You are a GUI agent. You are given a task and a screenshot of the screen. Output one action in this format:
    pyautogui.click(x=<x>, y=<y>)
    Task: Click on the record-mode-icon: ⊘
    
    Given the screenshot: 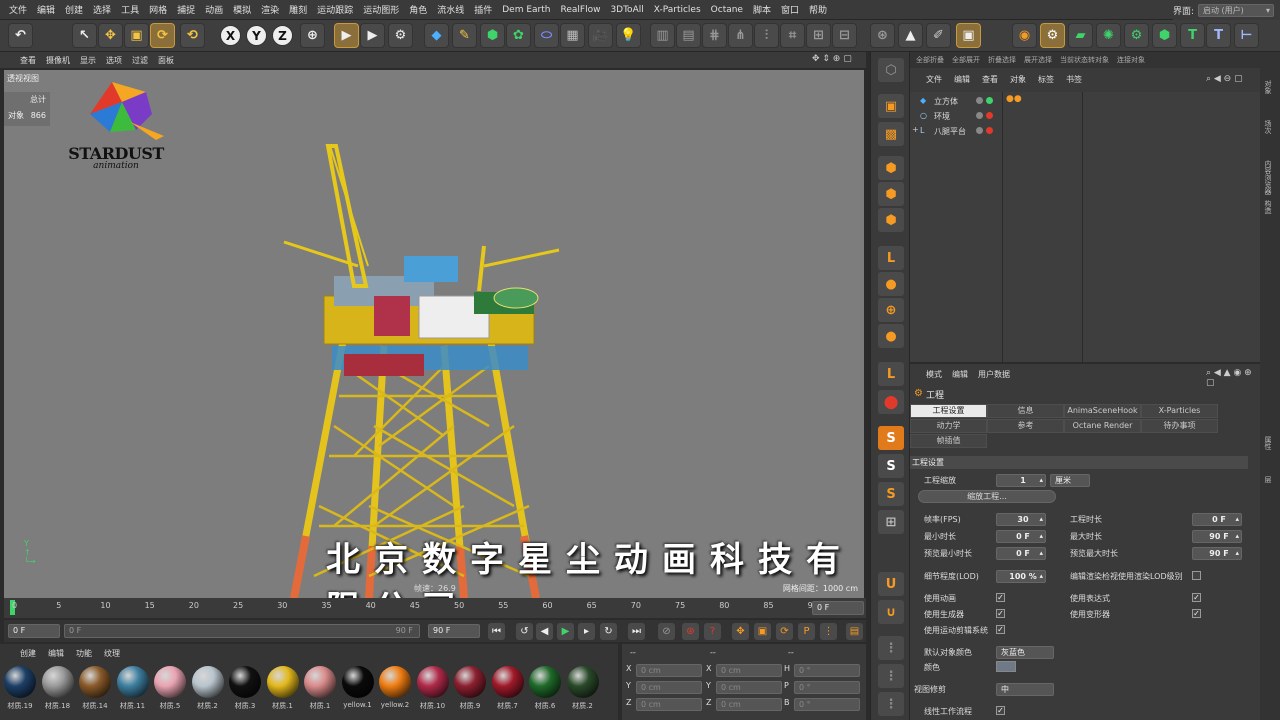 What is the action you would take?
    pyautogui.click(x=666, y=631)
    